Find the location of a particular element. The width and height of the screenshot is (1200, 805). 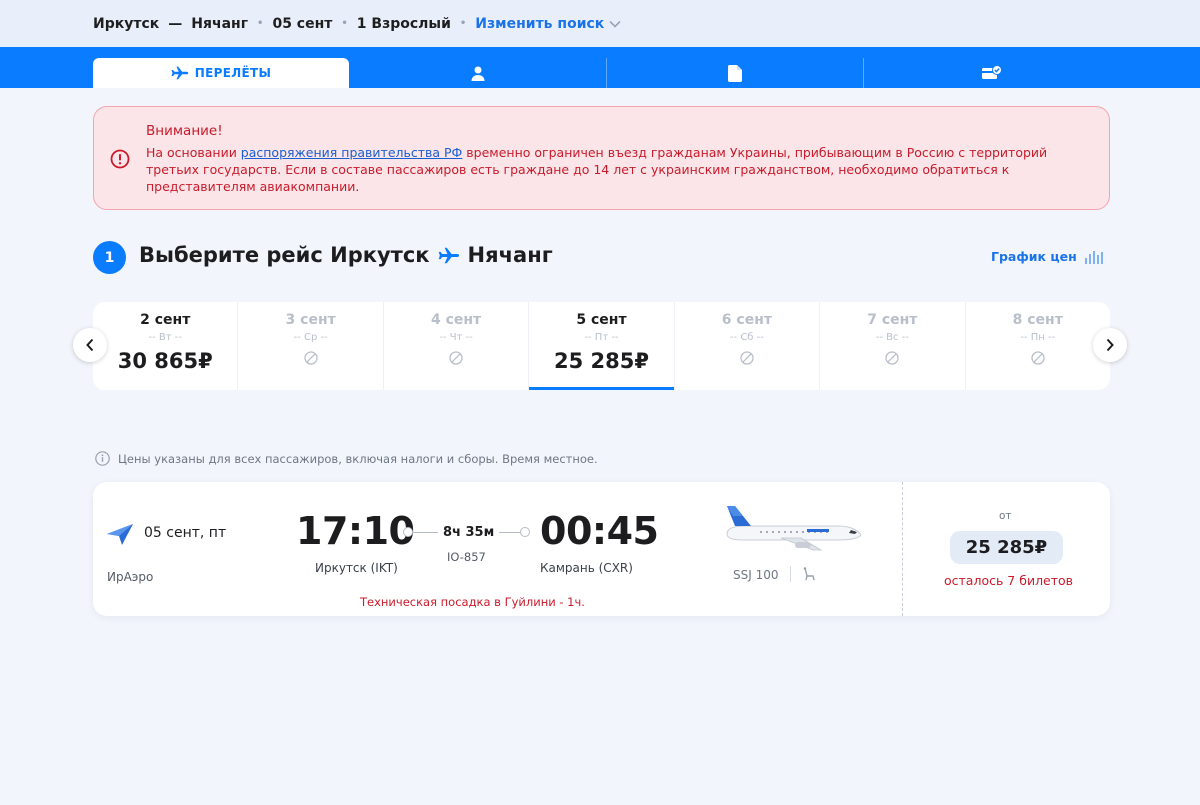

price-chart-link: График цен is located at coordinates (1047, 256).